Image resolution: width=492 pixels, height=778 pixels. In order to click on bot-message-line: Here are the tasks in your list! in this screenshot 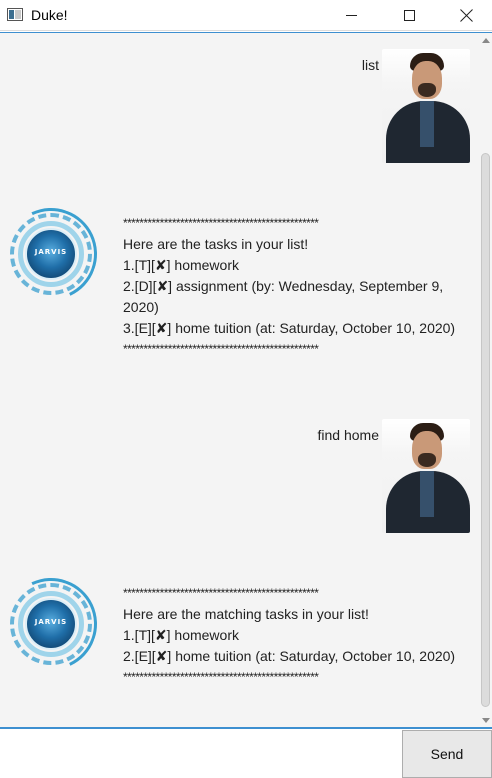, I will do `click(216, 244)`.